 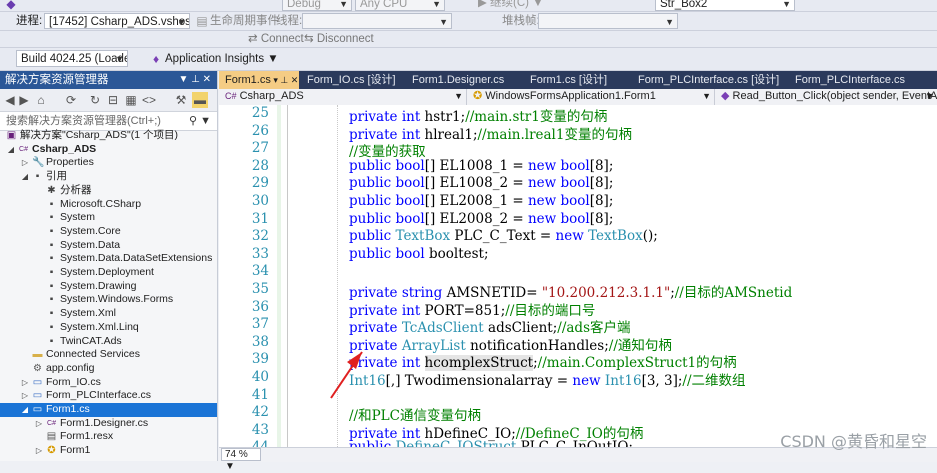 I want to click on tree-item-label: Form1.resx, so click(x=87, y=436).